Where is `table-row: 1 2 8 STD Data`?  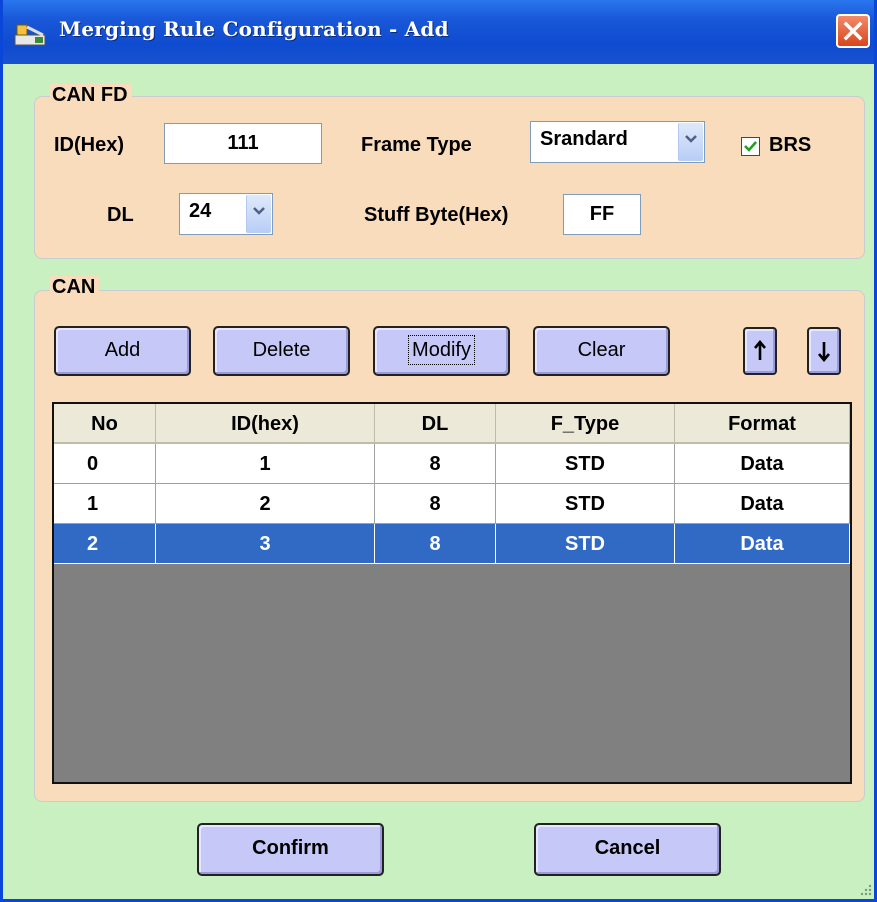 table-row: 1 2 8 STD Data is located at coordinates (452, 504).